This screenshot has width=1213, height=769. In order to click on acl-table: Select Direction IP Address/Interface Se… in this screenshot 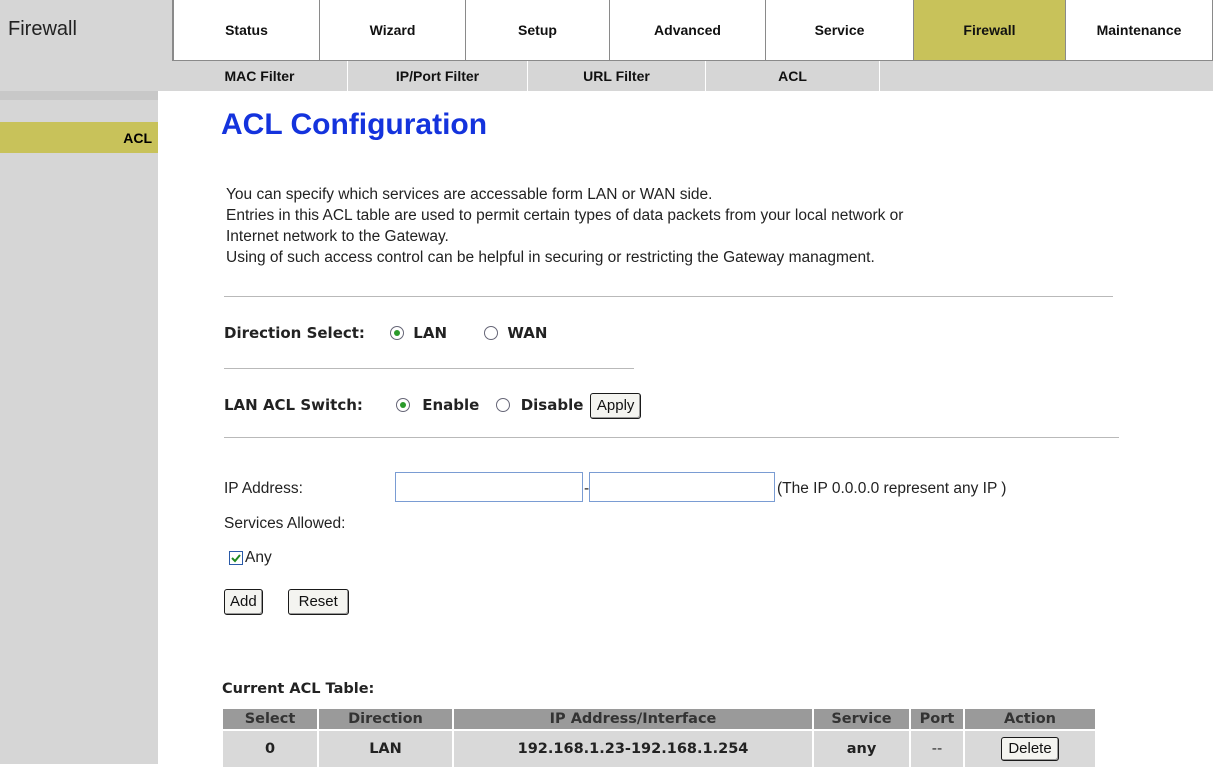, I will do `click(659, 738)`.